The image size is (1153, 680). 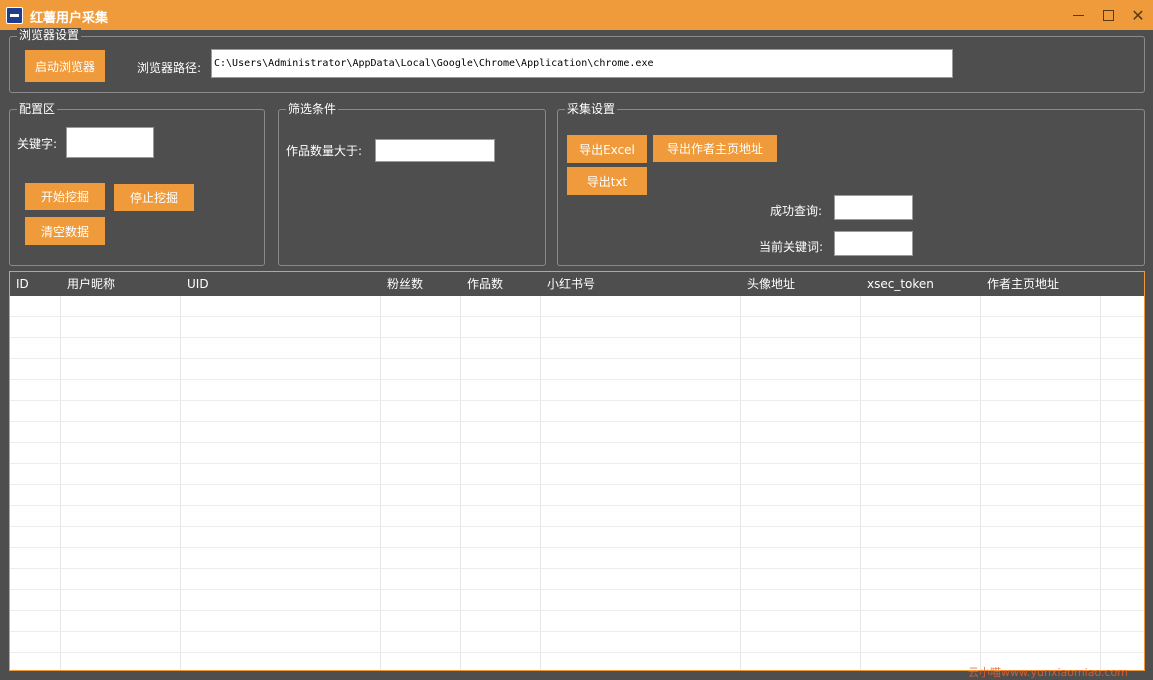 I want to click on close-icon: ✕, so click(x=1138, y=15).